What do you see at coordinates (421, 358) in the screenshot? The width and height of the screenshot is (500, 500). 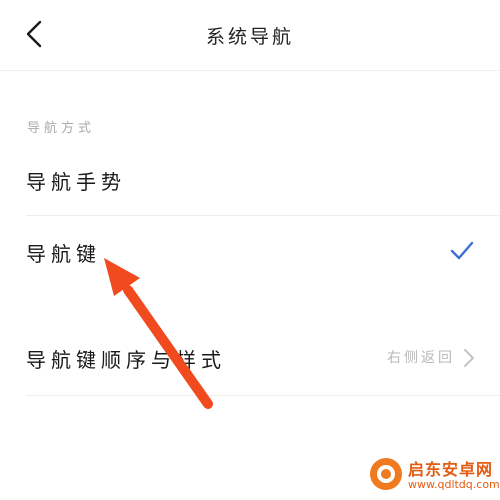 I see `row-value: 右侧返回` at bounding box center [421, 358].